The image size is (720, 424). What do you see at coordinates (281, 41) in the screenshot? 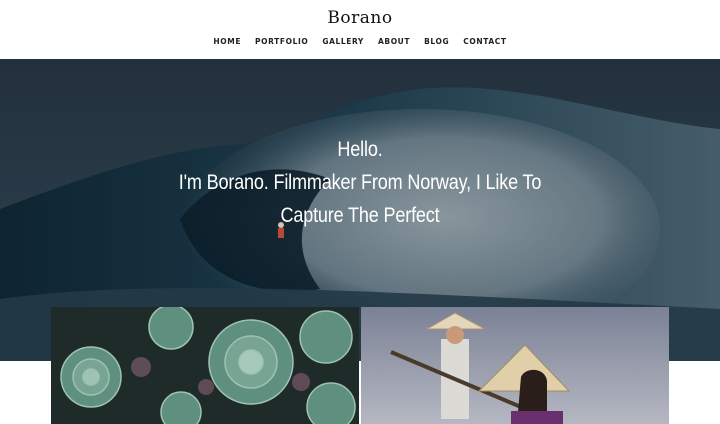
I see `nav-item-portfolio: PORTFOLIO` at bounding box center [281, 41].